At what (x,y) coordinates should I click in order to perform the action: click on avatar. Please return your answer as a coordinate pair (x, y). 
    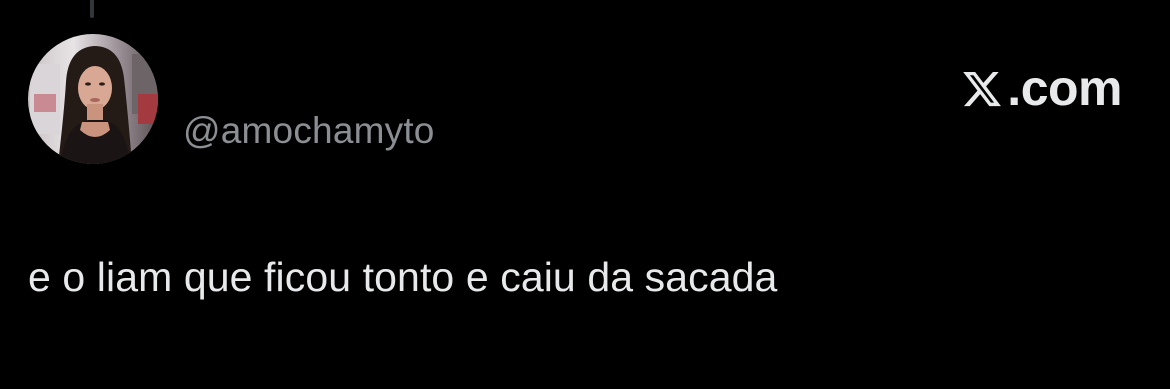
    Looking at the image, I should click on (93, 99).